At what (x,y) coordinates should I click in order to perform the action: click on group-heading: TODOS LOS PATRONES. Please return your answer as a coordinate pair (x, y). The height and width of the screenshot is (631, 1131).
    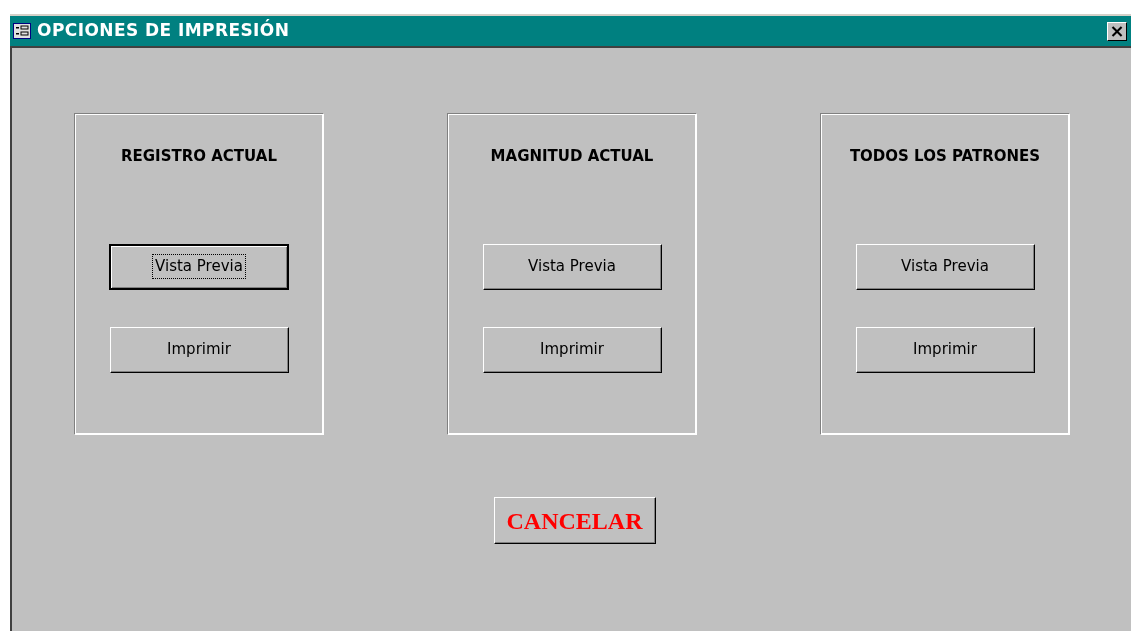
    Looking at the image, I should click on (945, 156).